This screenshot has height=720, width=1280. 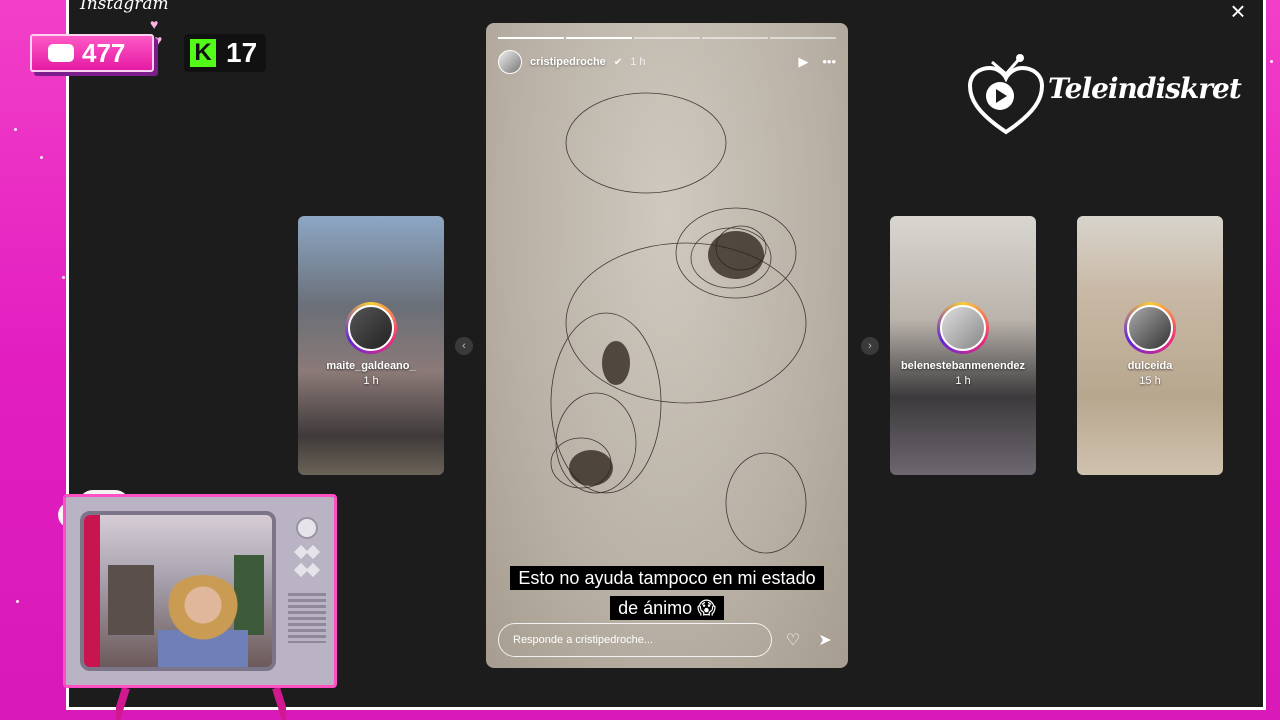 I want to click on verified-icon: ✔, so click(x=618, y=62).